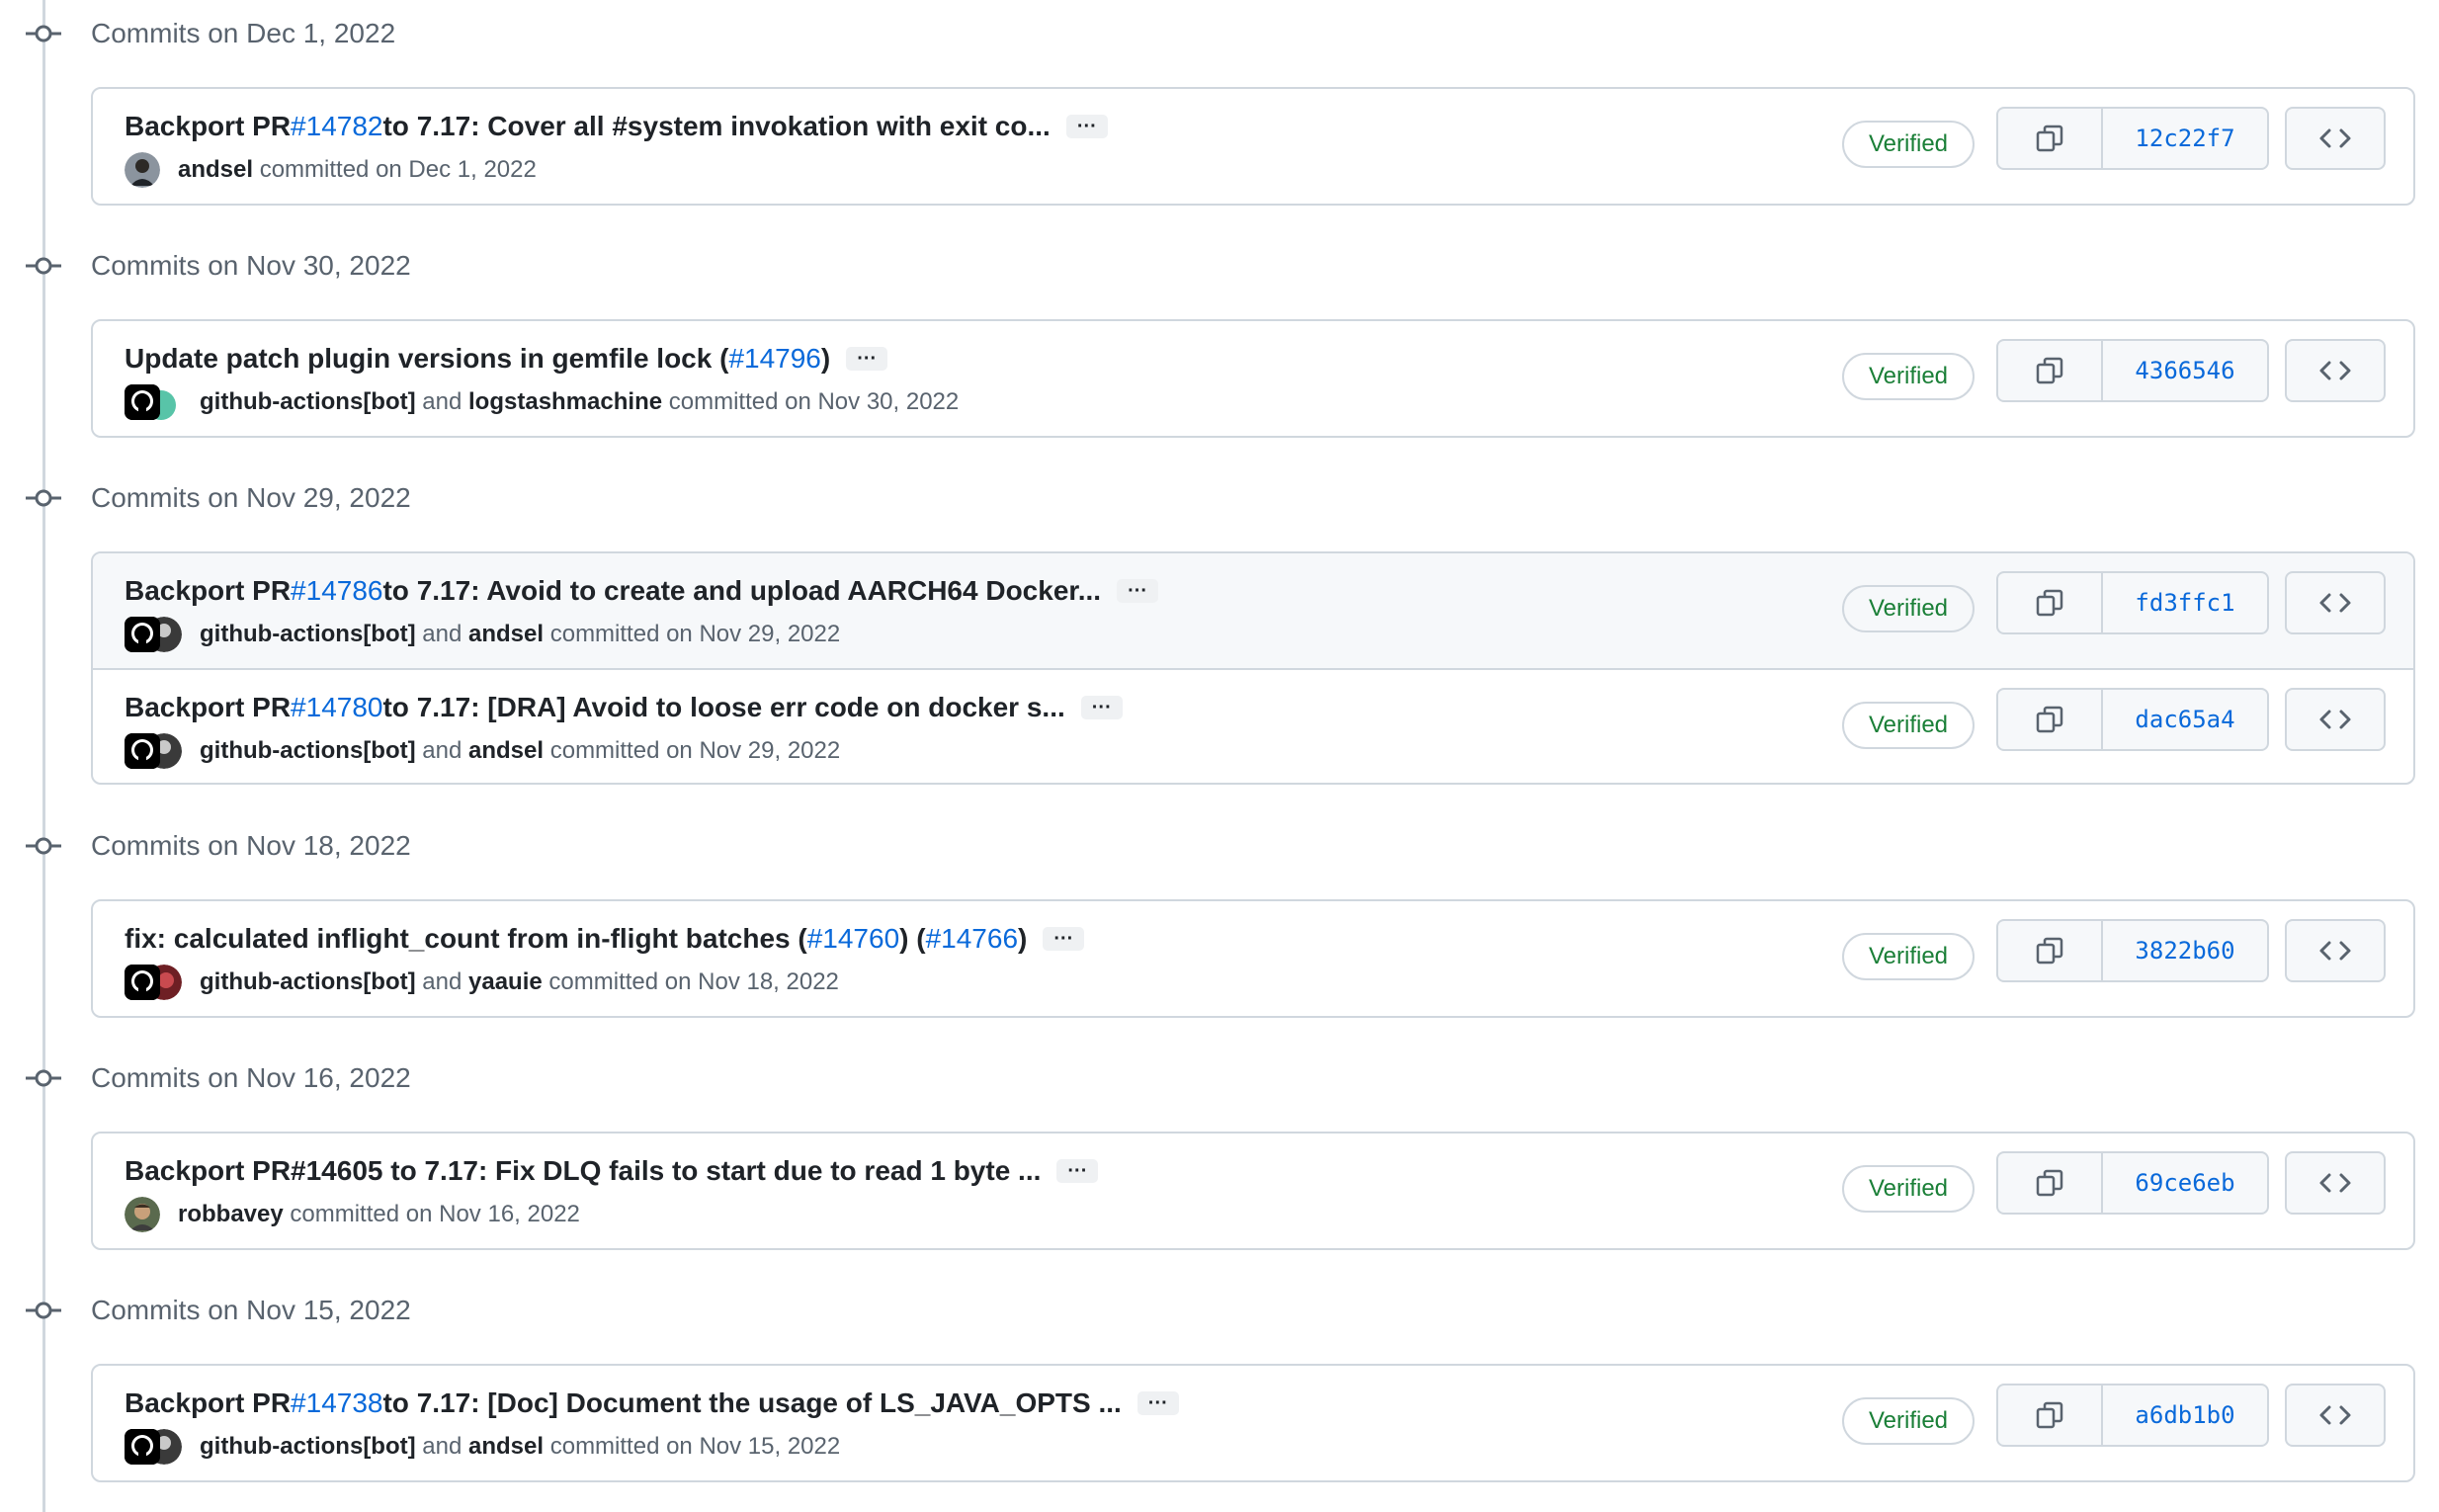 The height and width of the screenshot is (1512, 2439). What do you see at coordinates (2185, 138) in the screenshot?
I see `commit-sha-link: 12c22f7` at bounding box center [2185, 138].